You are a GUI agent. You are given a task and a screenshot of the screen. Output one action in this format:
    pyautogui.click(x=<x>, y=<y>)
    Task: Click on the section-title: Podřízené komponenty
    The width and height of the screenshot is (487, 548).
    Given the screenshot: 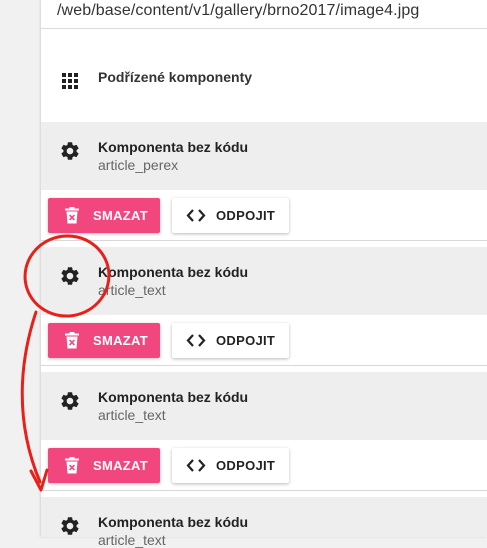 What is the action you would take?
    pyautogui.click(x=175, y=77)
    